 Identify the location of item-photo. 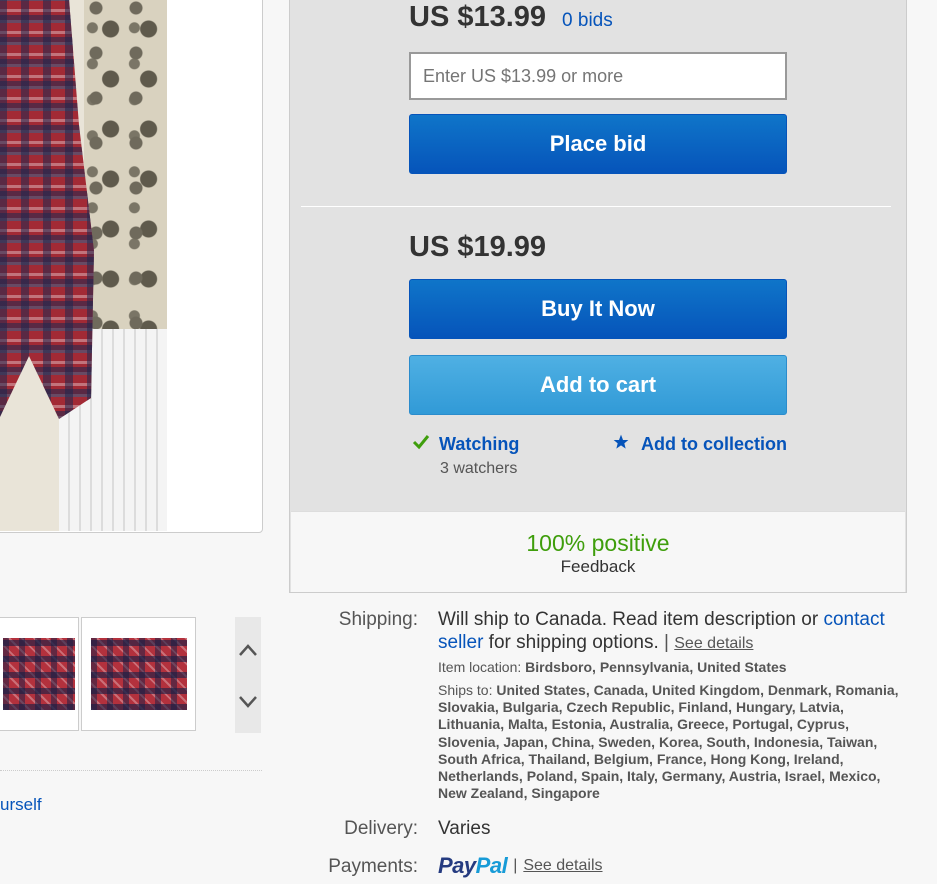
(83, 265).